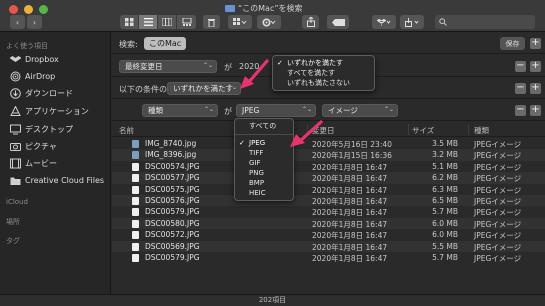 The height and width of the screenshot is (306, 545). Describe the element at coordinates (264, 153) in the screenshot. I see `kind-menu-item: TIFF` at that location.